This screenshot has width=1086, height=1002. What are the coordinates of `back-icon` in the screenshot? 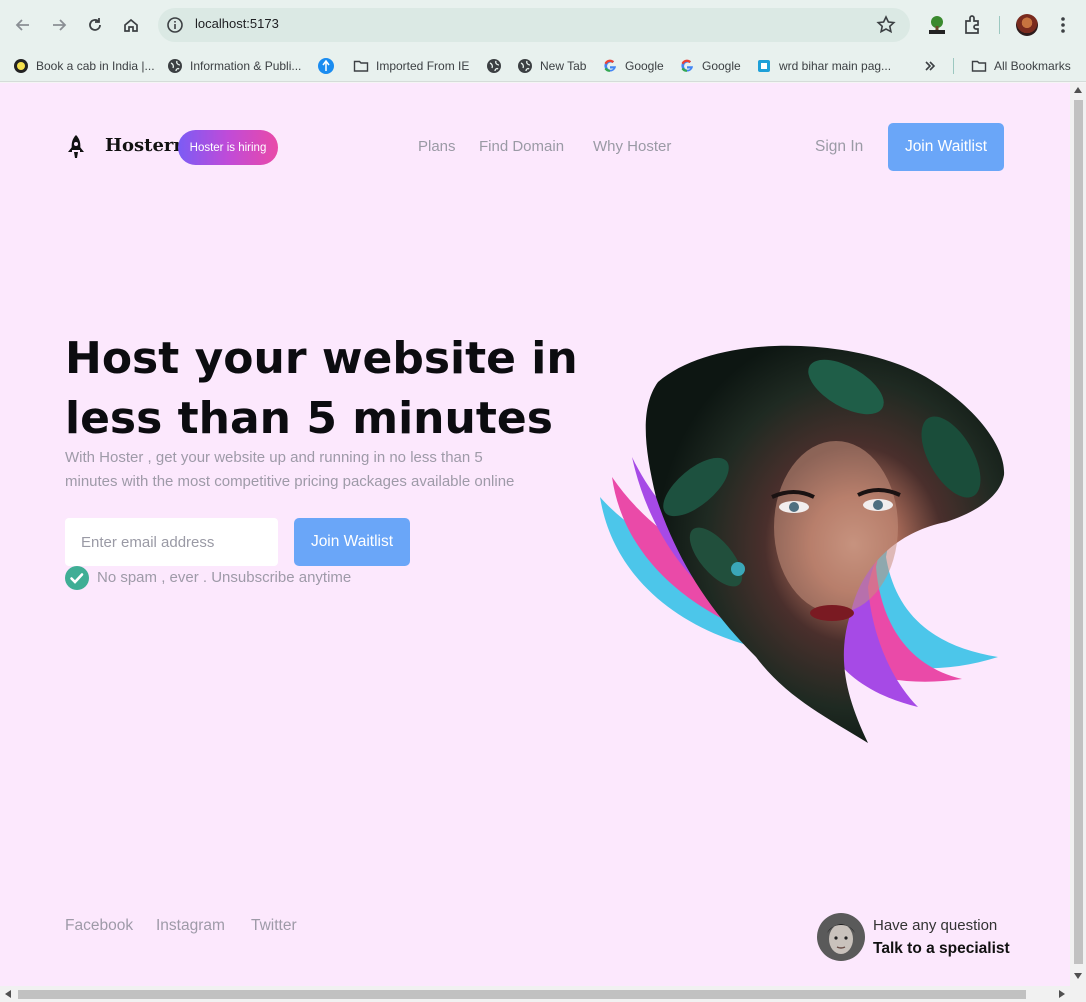 It's located at (23, 25).